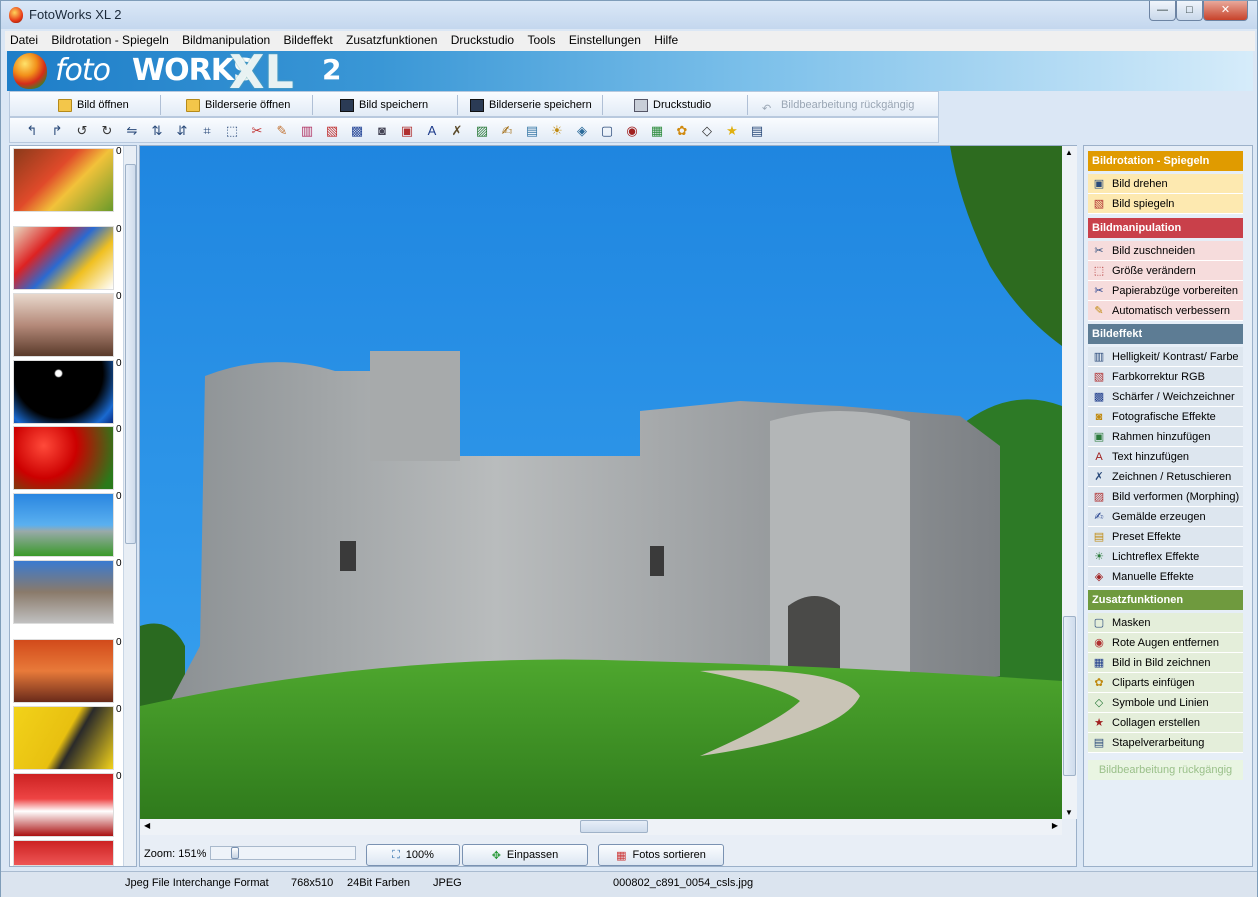  Describe the element at coordinates (1165, 291) in the screenshot. I see `panel-item-manipulation-2: ✂ Papierabzüge vorbereiten` at that location.